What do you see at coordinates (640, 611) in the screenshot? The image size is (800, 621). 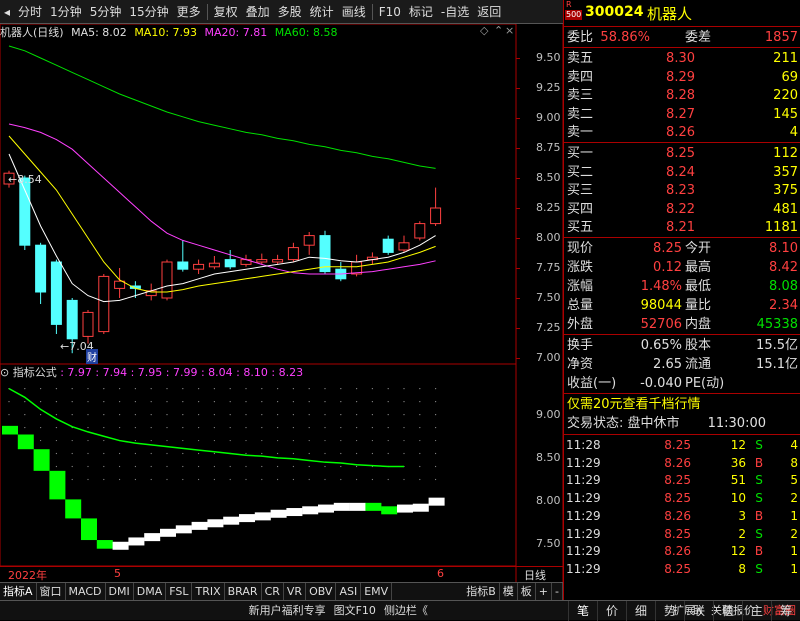 I see `right-tab: 细` at bounding box center [640, 611].